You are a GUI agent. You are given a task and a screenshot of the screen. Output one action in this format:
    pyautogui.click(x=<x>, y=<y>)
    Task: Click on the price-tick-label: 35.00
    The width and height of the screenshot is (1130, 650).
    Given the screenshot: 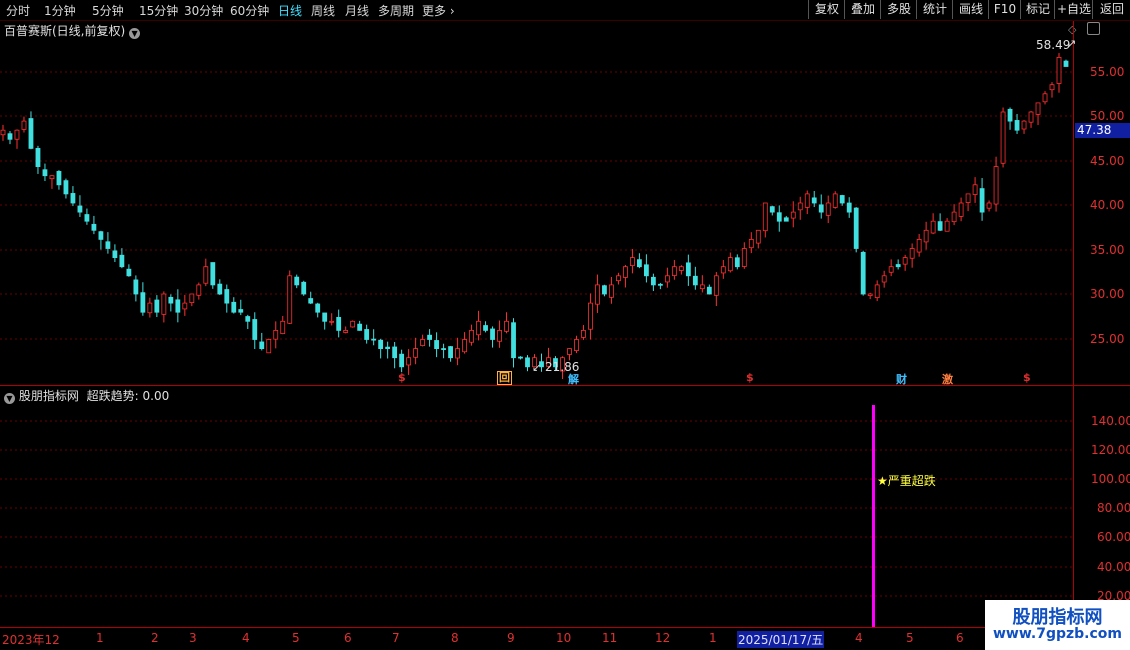 What is the action you would take?
    pyautogui.click(x=1107, y=250)
    